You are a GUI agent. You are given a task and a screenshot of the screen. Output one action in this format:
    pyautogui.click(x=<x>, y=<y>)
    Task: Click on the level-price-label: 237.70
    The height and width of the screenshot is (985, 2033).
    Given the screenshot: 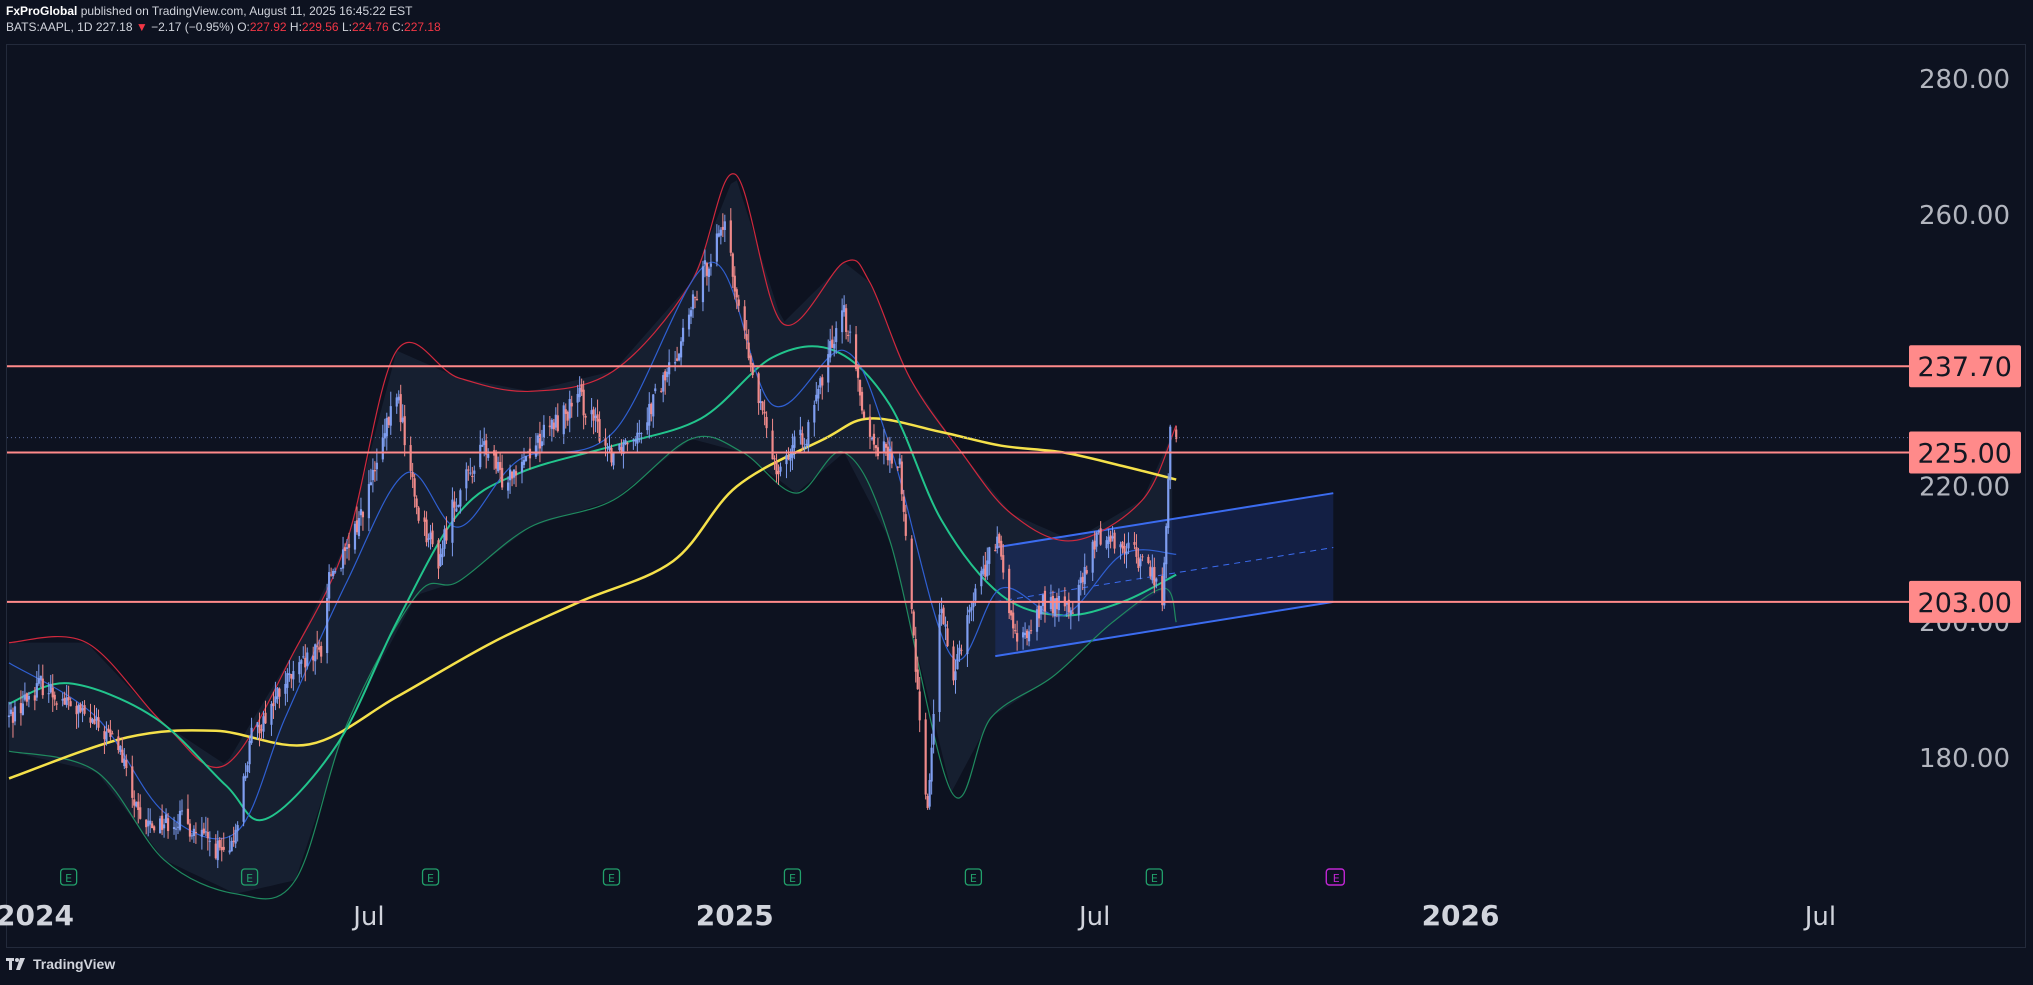 What is the action you would take?
    pyautogui.click(x=1965, y=367)
    